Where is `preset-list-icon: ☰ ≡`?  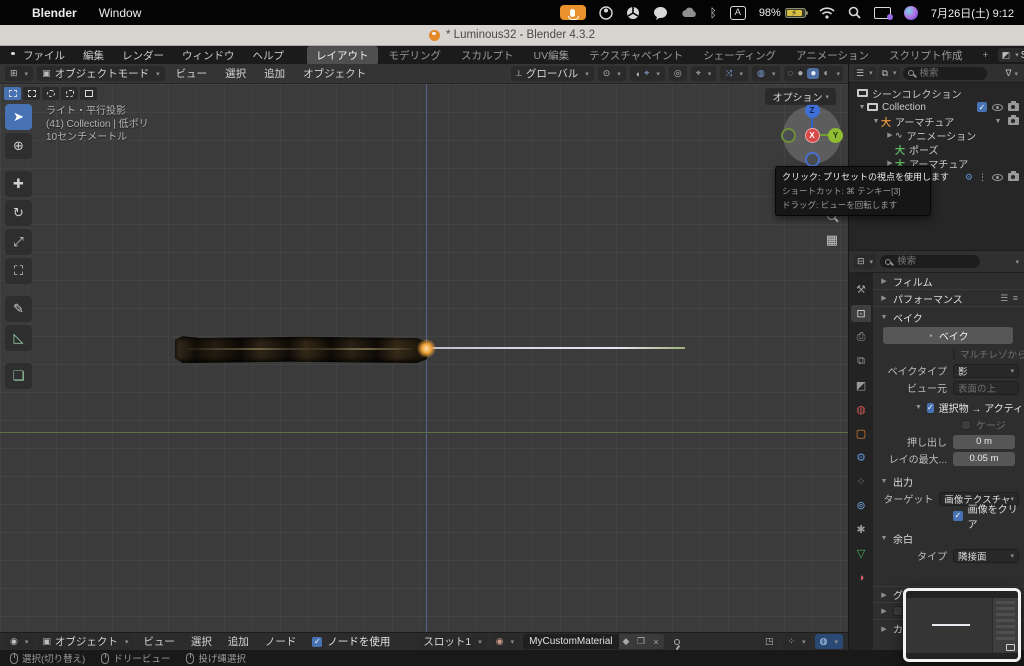
preset-list-icon: ☰ ≡ is located at coordinates (1012, 298).